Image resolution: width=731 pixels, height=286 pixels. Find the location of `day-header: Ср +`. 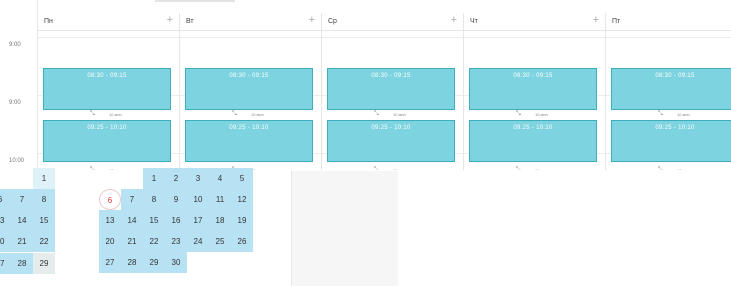

day-header: Ср + is located at coordinates (392, 22).